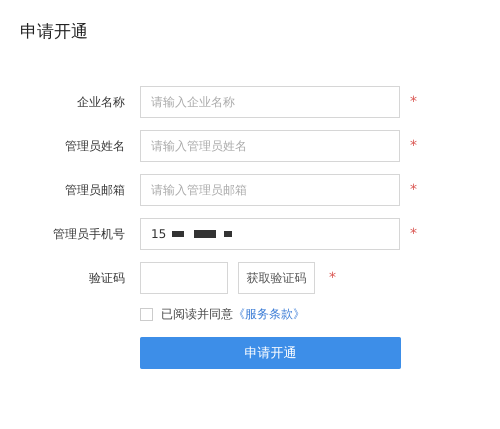  I want to click on text-input-field: 请输入企业名称, so click(270, 102).